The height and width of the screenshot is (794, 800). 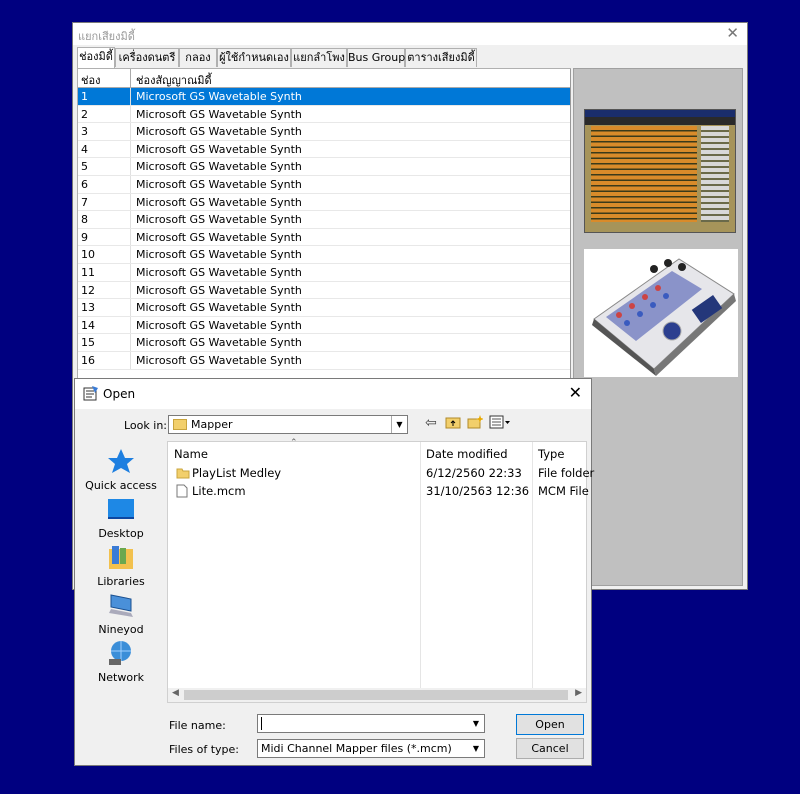 What do you see at coordinates (324, 114) in the screenshot?
I see `table-row: 2 Microsoft GS Wavetable Synth` at bounding box center [324, 114].